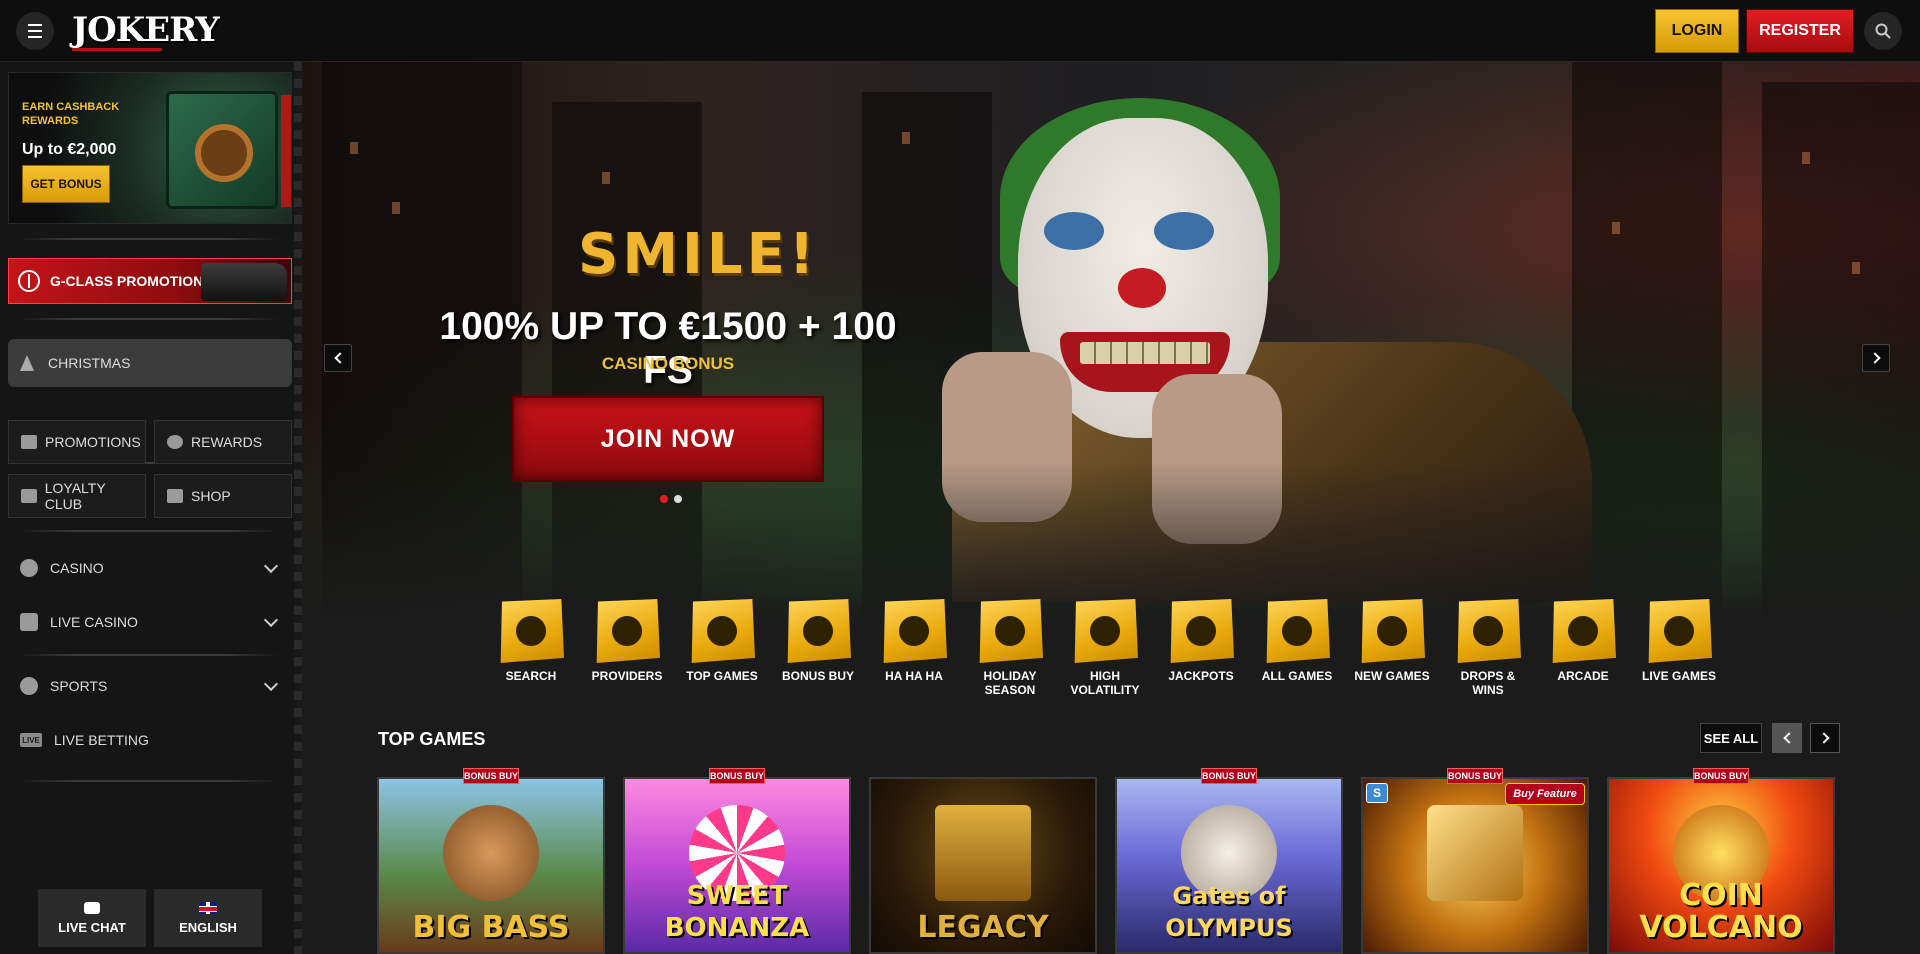  What do you see at coordinates (29, 442) in the screenshot?
I see `gift-icon` at bounding box center [29, 442].